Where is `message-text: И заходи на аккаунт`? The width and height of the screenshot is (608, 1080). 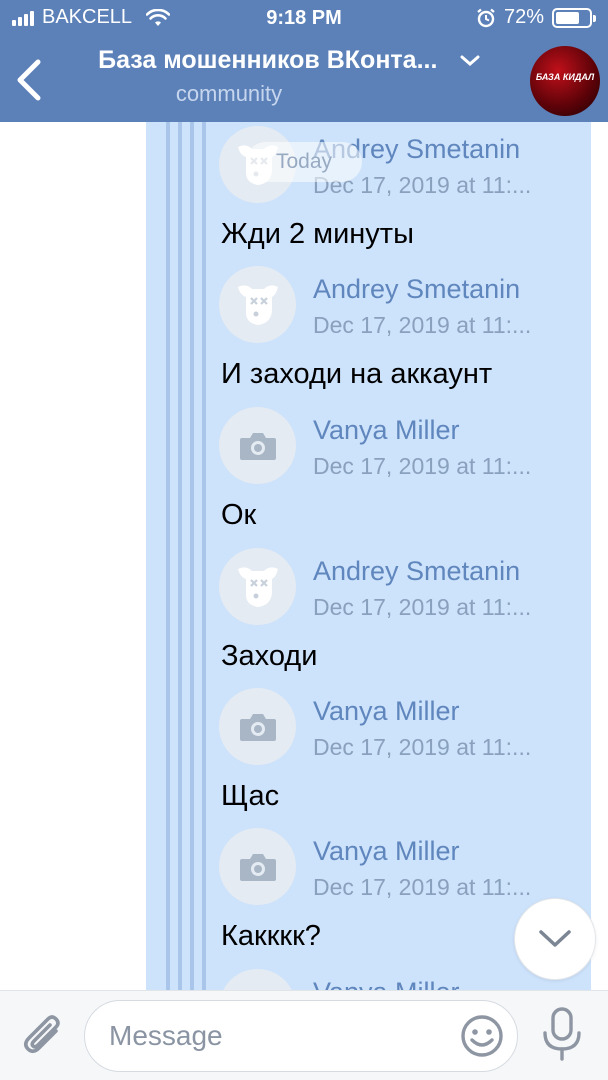
message-text: И заходи на аккаунт is located at coordinates (357, 374).